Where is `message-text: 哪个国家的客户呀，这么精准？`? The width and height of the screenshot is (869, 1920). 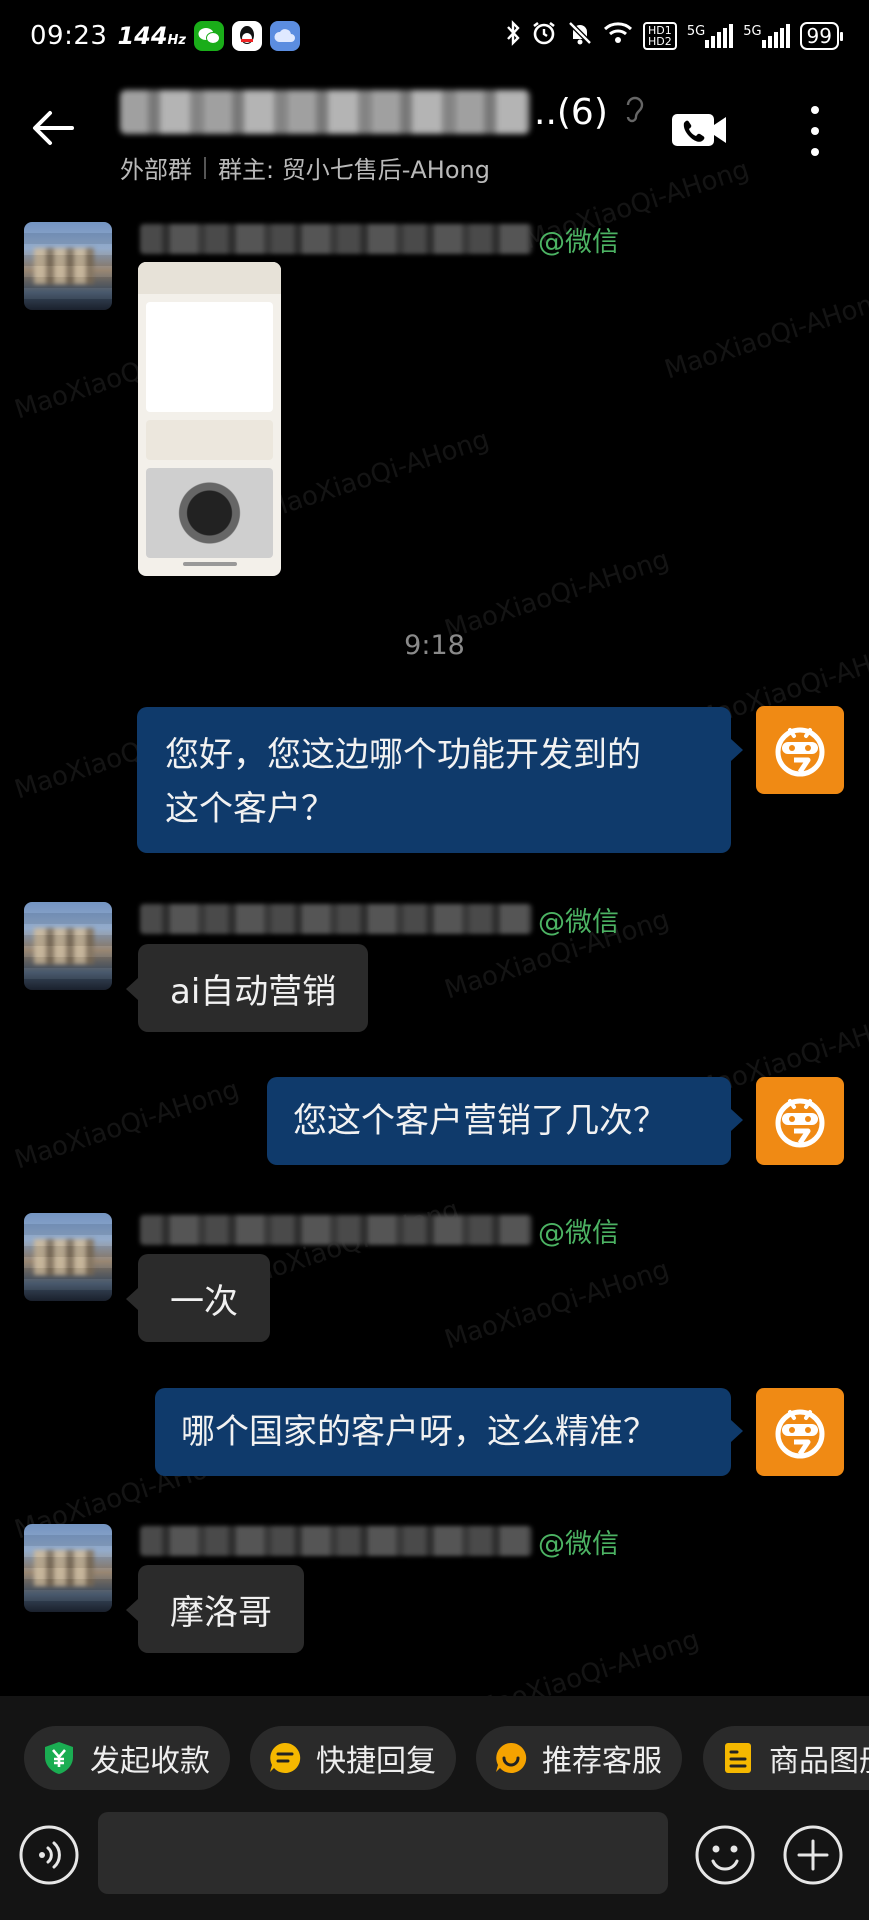 message-text: 哪个国家的客户呀，这么精准？ is located at coordinates (419, 1432).